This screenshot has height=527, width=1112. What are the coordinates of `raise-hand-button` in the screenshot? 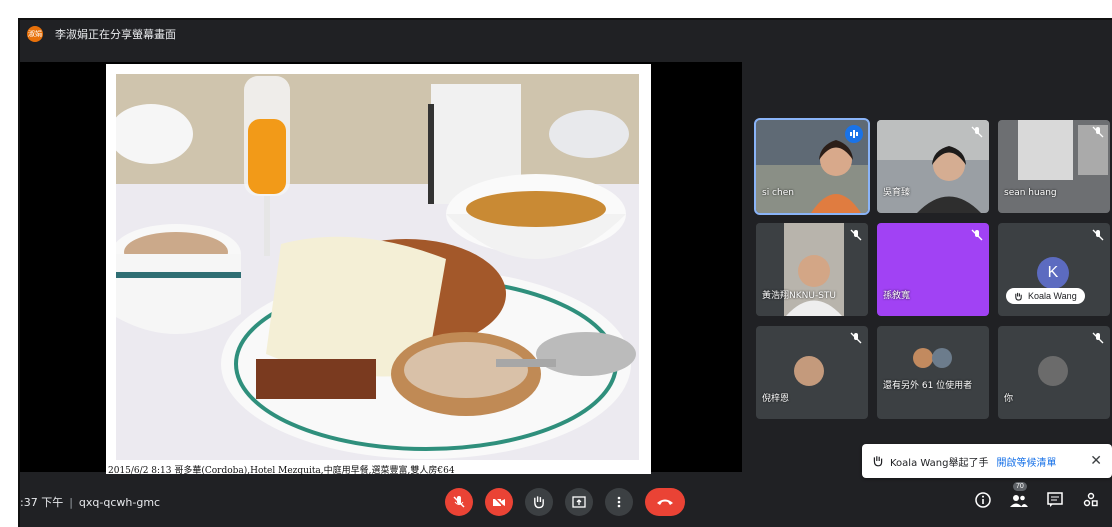 It's located at (539, 502).